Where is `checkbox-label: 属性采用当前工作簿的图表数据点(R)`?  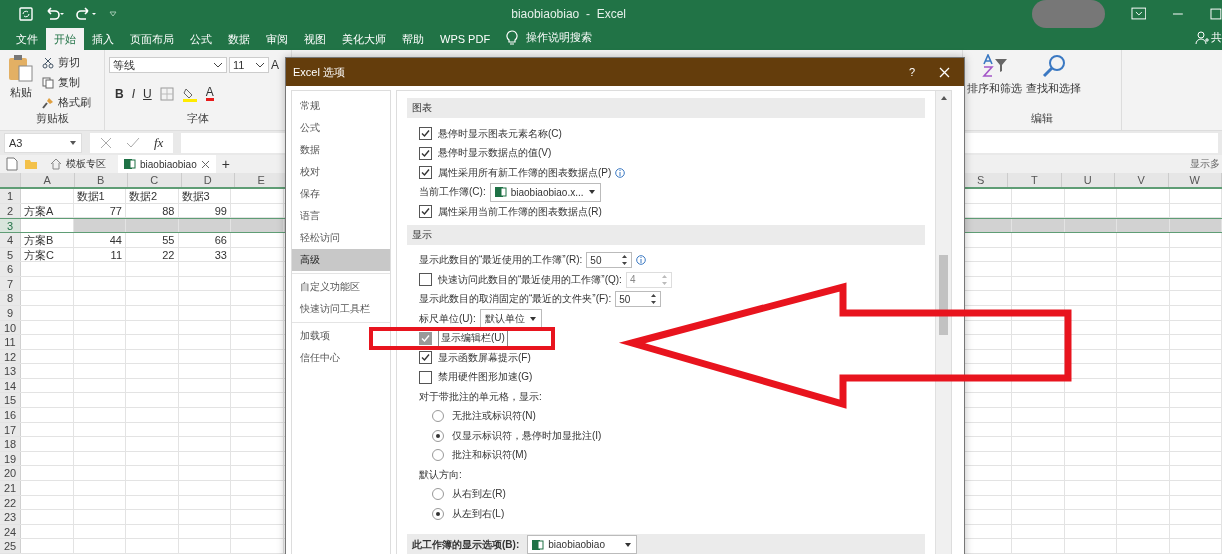 checkbox-label: 属性采用当前工作簿的图表数据点(R) is located at coordinates (520, 211).